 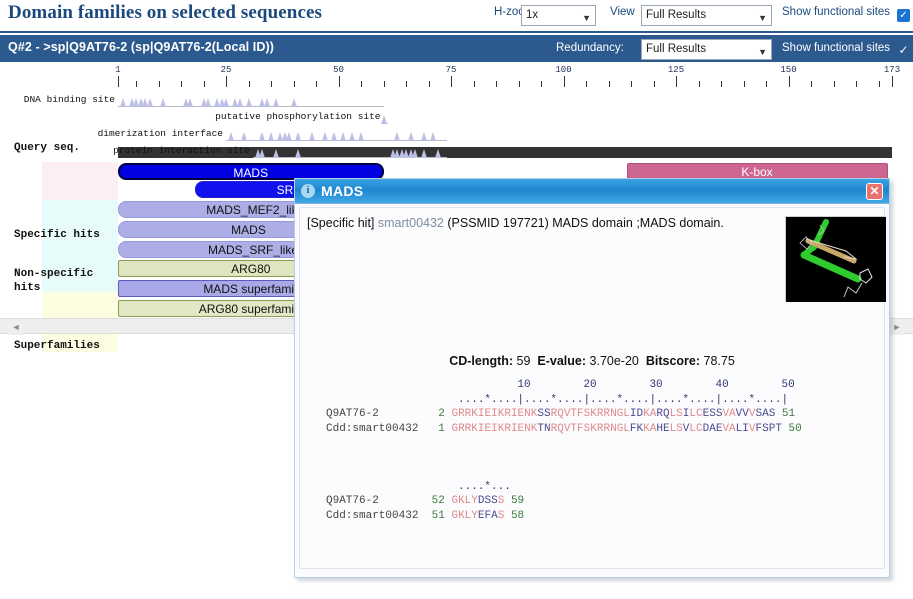 What do you see at coordinates (272, 135) in the screenshot?
I see `functional-site-row: dimerization interface` at bounding box center [272, 135].